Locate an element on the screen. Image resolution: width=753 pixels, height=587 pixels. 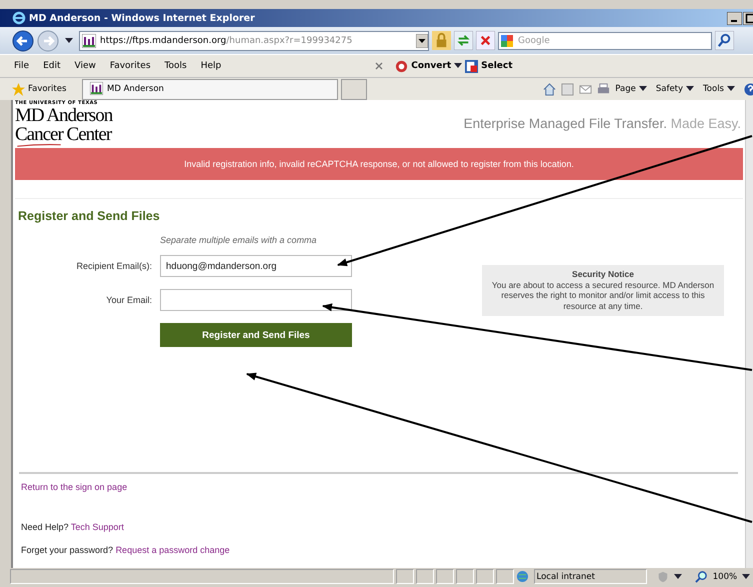
command-menu: Safety is located at coordinates (670, 89).